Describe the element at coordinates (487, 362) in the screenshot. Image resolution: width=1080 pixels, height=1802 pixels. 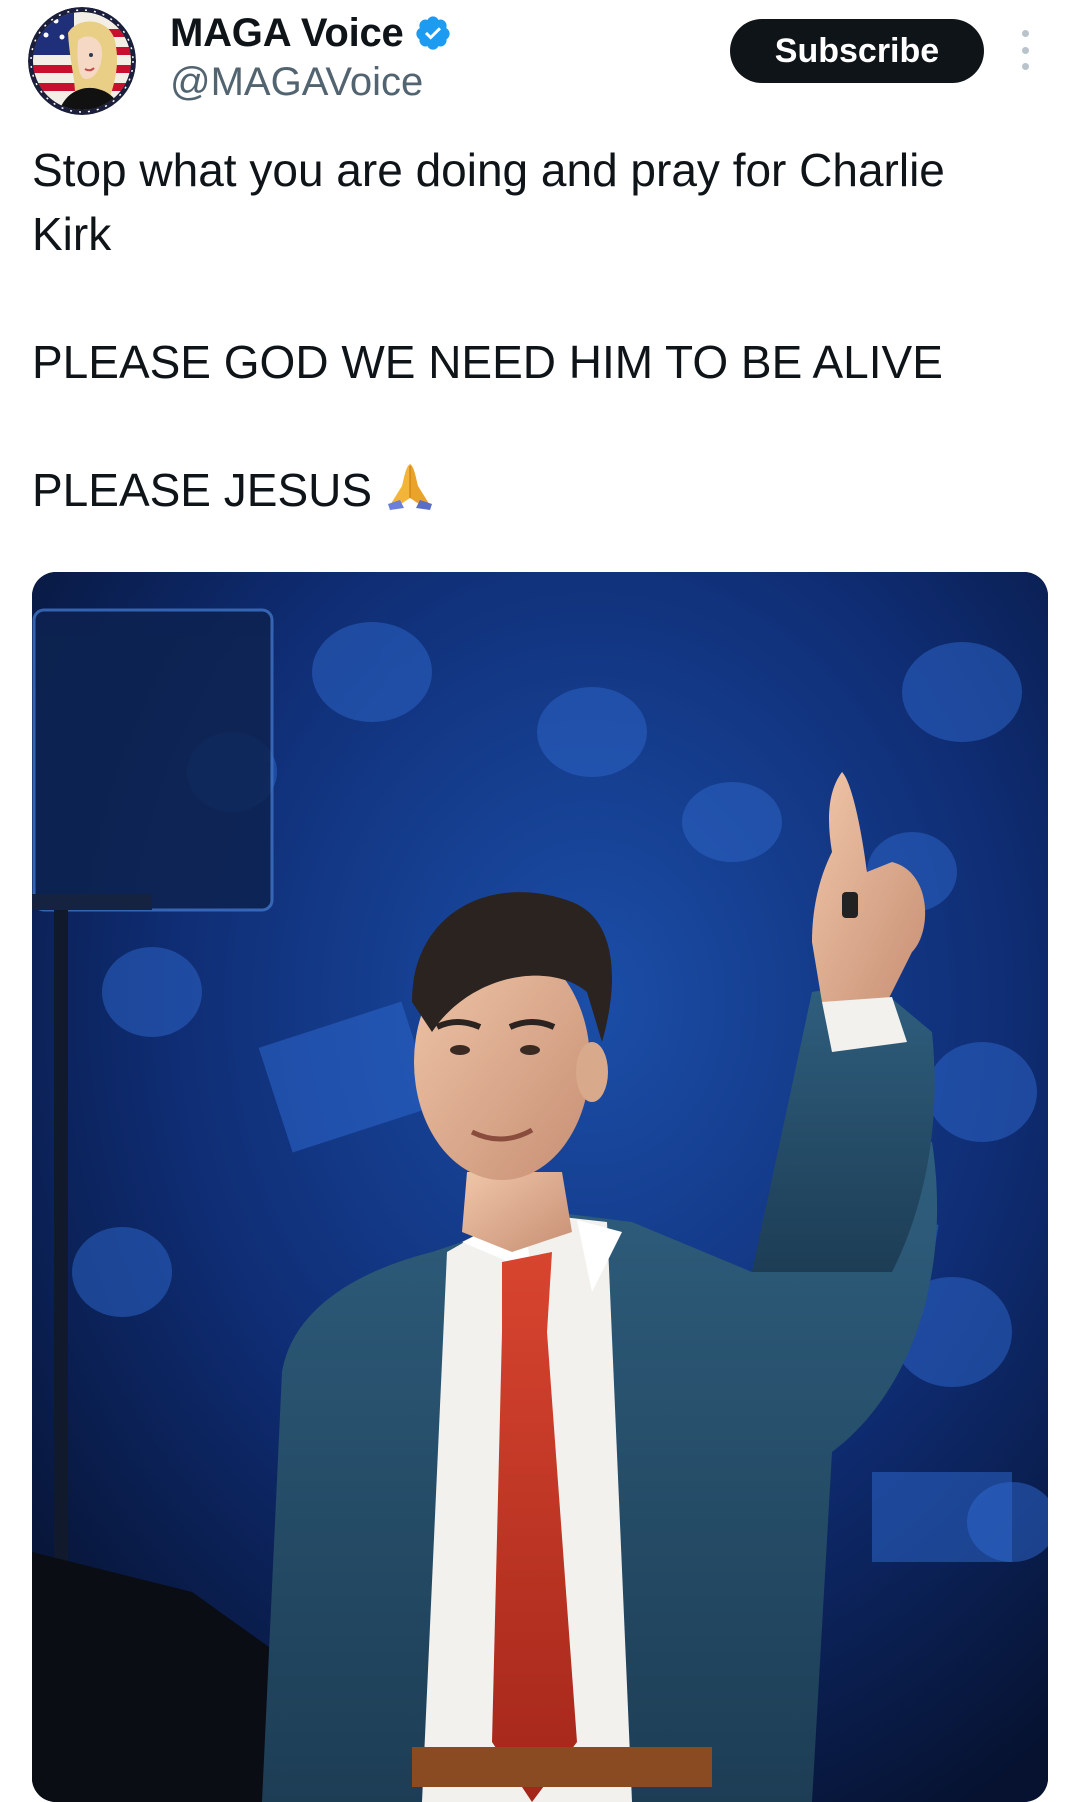
I see `tweet-line: PLEASE GOD WE NEED HIM TO BE ALIVE` at that location.